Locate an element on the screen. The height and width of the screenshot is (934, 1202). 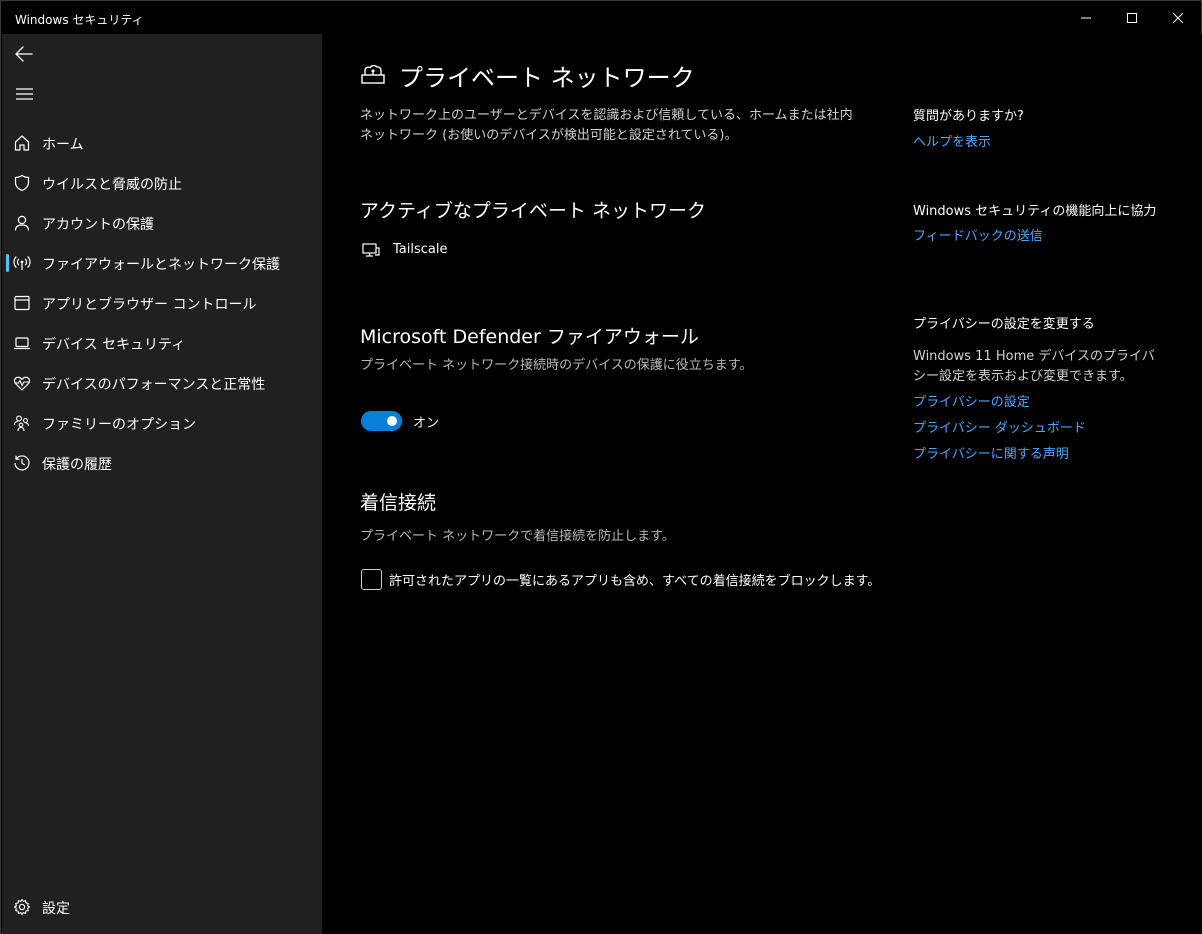
sidebar-item-device-performance: デバイスのパフォーマンスと正常性 is located at coordinates (162, 383).